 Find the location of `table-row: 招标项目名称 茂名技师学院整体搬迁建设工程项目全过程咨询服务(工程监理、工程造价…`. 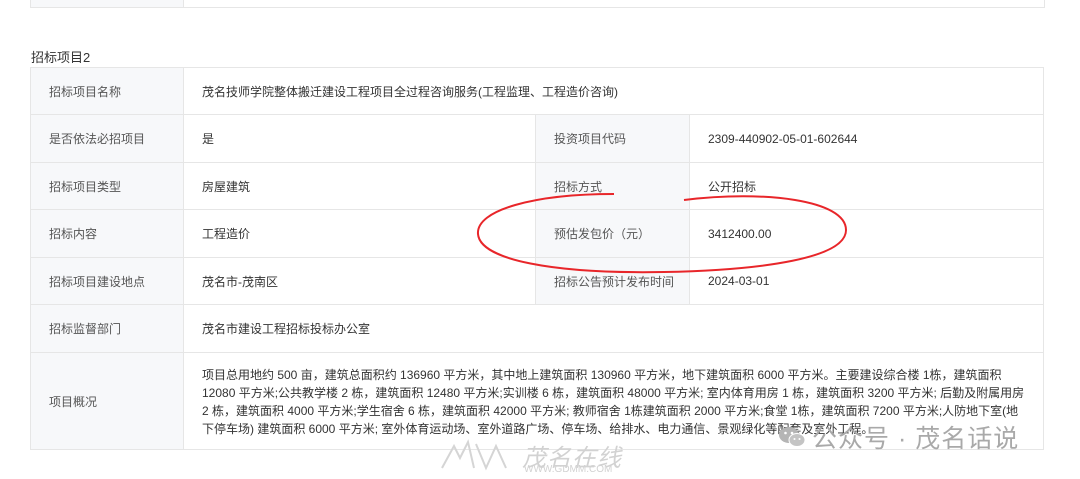

table-row: 招标项目名称 茂名技师学院整体搬迁建设工程项目全过程咨询服务(工程监理、工程造价… is located at coordinates (537, 91).